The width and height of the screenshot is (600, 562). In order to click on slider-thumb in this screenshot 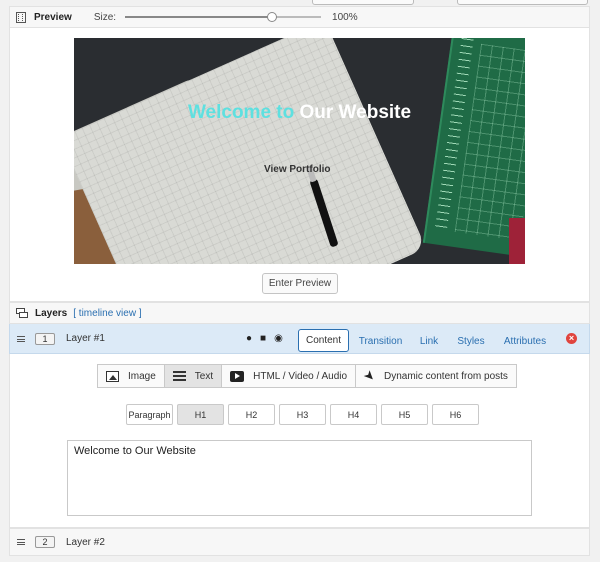, I will do `click(272, 17)`.